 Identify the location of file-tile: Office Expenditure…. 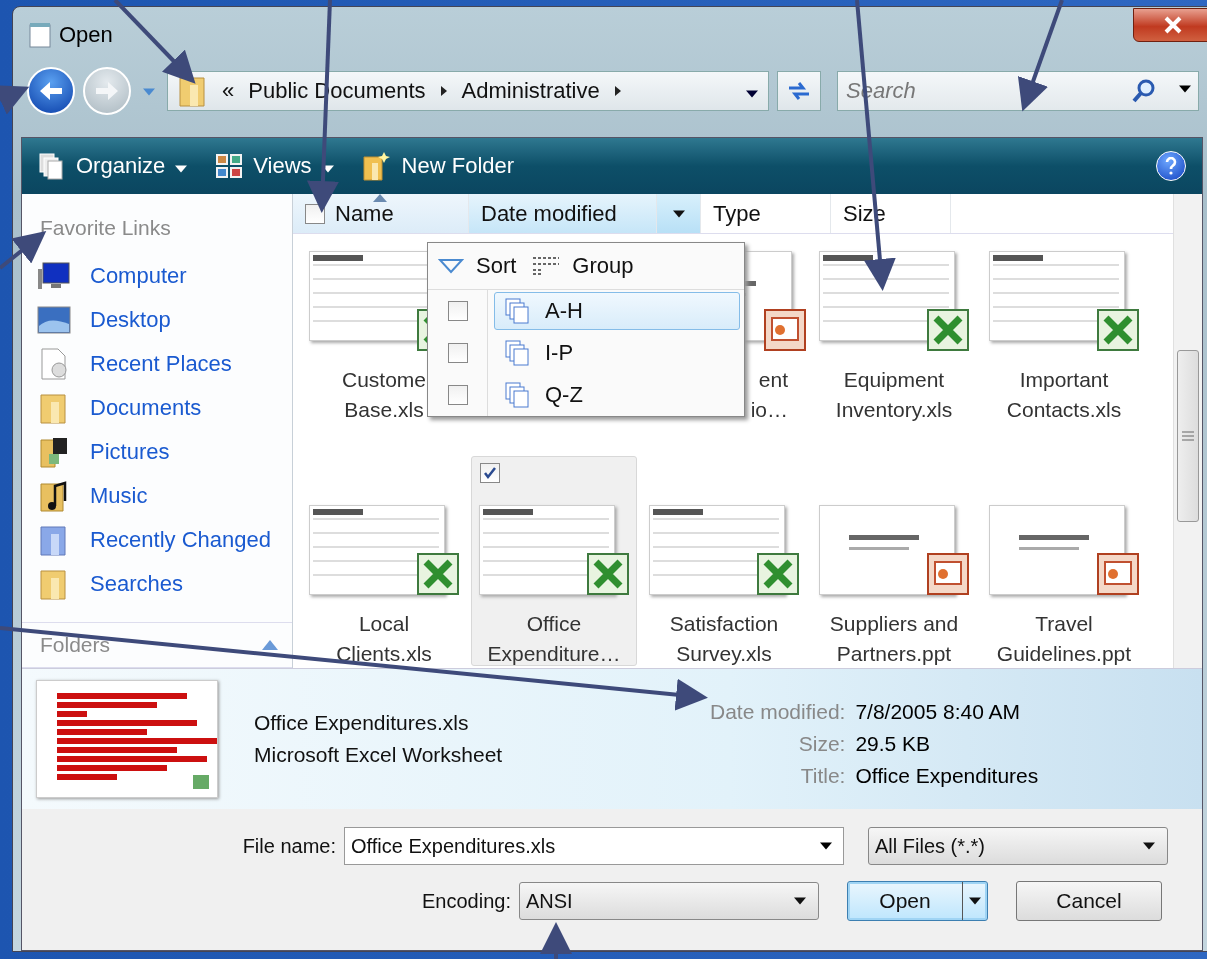
(554, 561).